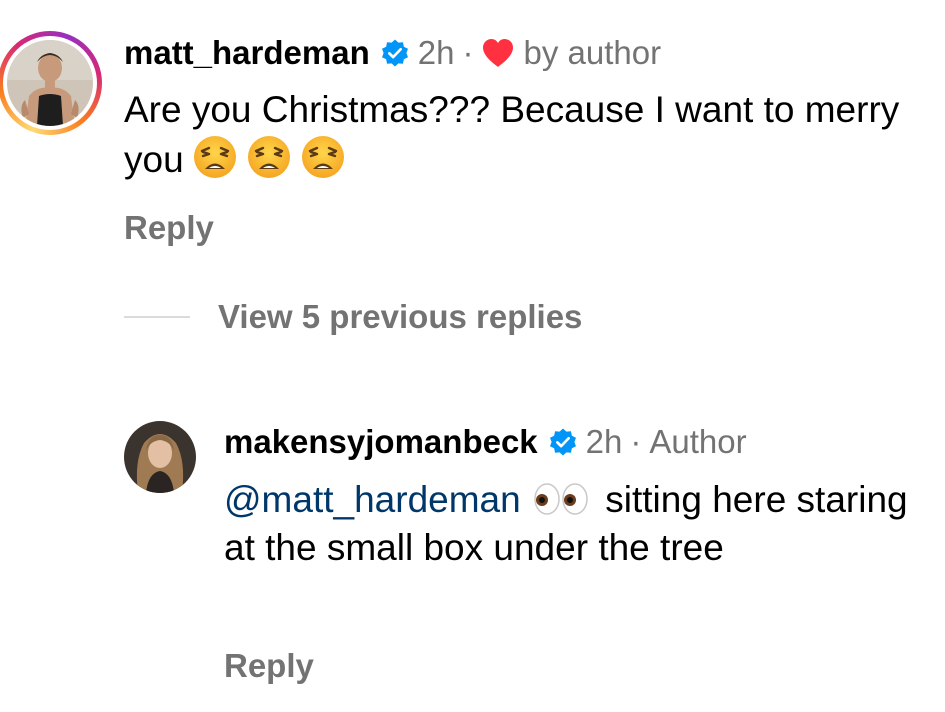 The image size is (945, 712). Describe the element at coordinates (561, 499) in the screenshot. I see `eyes-emoji` at that location.